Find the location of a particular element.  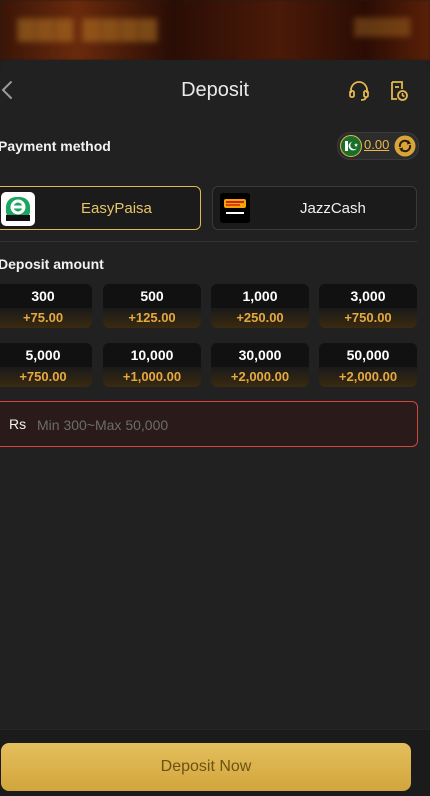

amount-bonus: +75.00 is located at coordinates (46, 318).